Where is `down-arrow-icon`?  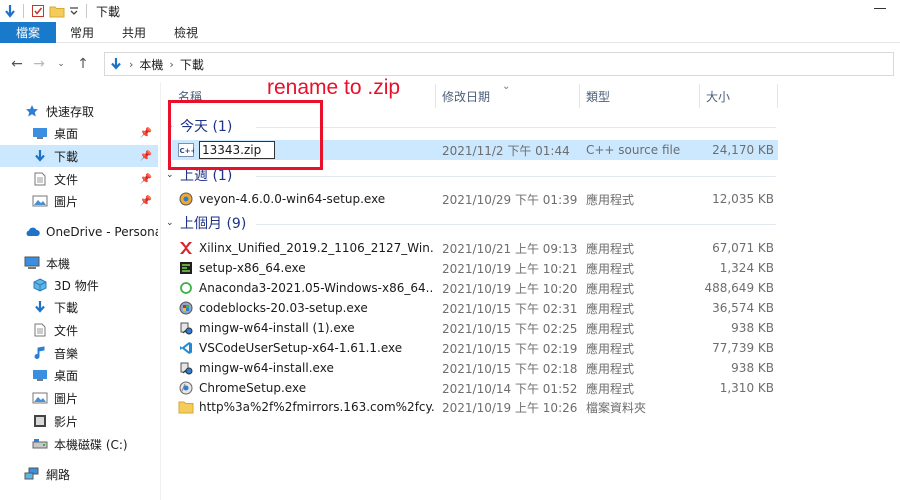
down-arrow-icon is located at coordinates (10, 11).